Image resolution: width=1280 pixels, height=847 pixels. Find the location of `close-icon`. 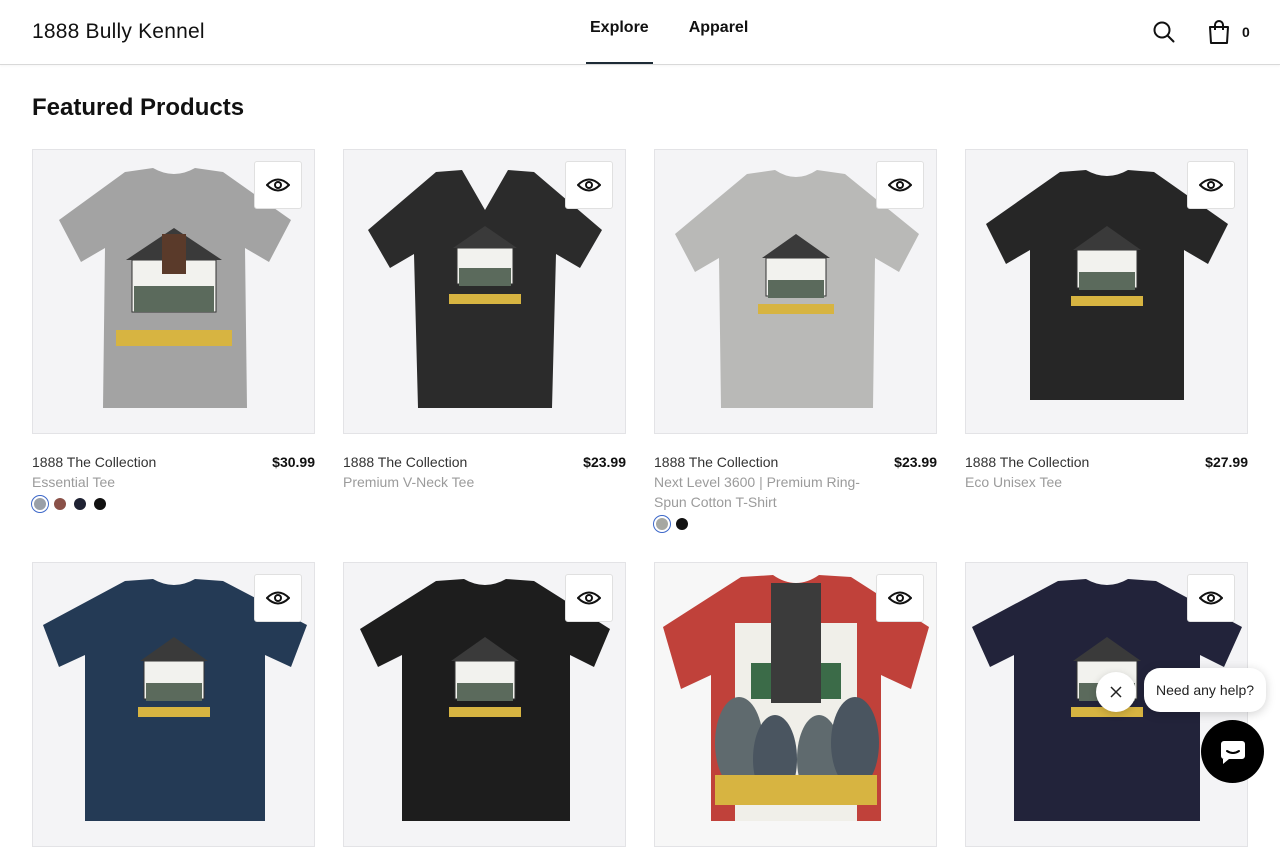

close-icon is located at coordinates (1116, 692).